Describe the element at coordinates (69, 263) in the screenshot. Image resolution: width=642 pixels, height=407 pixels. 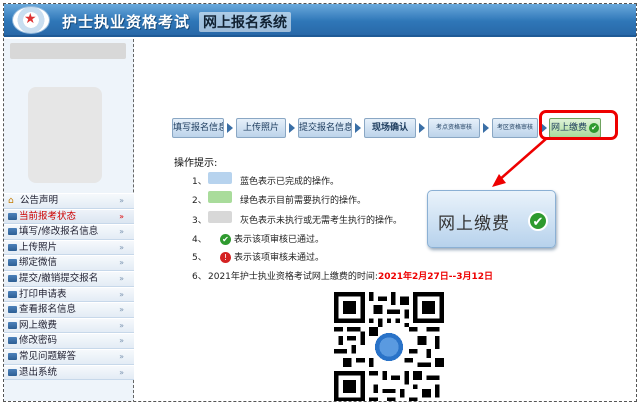
I see `sidebar-item-bind-wechat: 绑定微信 »` at that location.